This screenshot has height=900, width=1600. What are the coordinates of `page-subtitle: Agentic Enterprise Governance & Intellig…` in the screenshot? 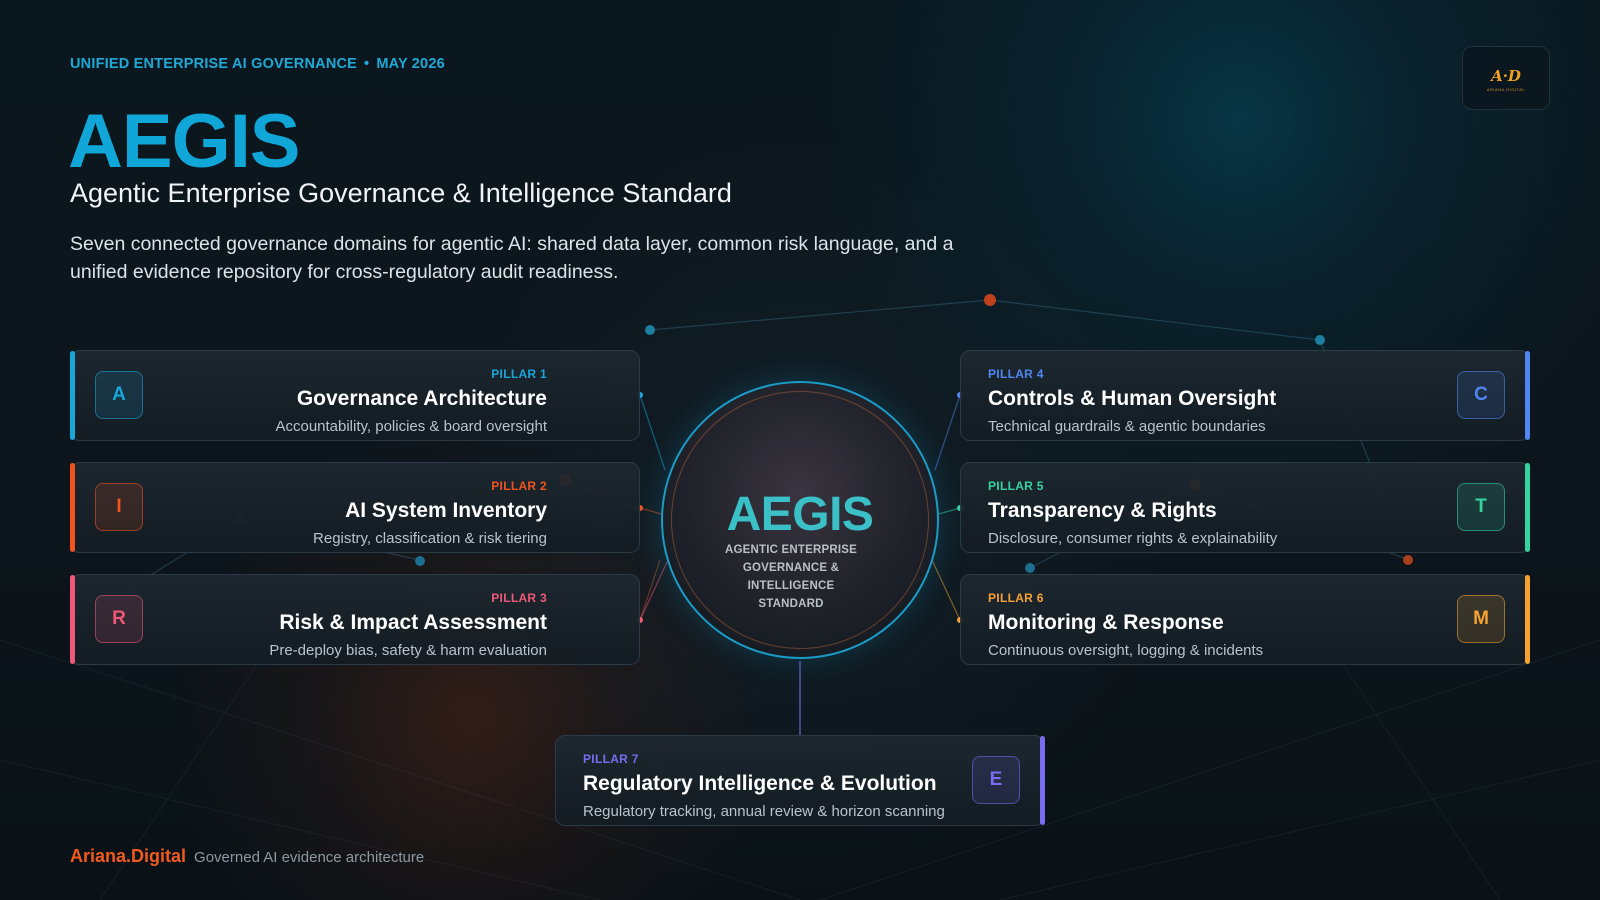 It's located at (401, 193).